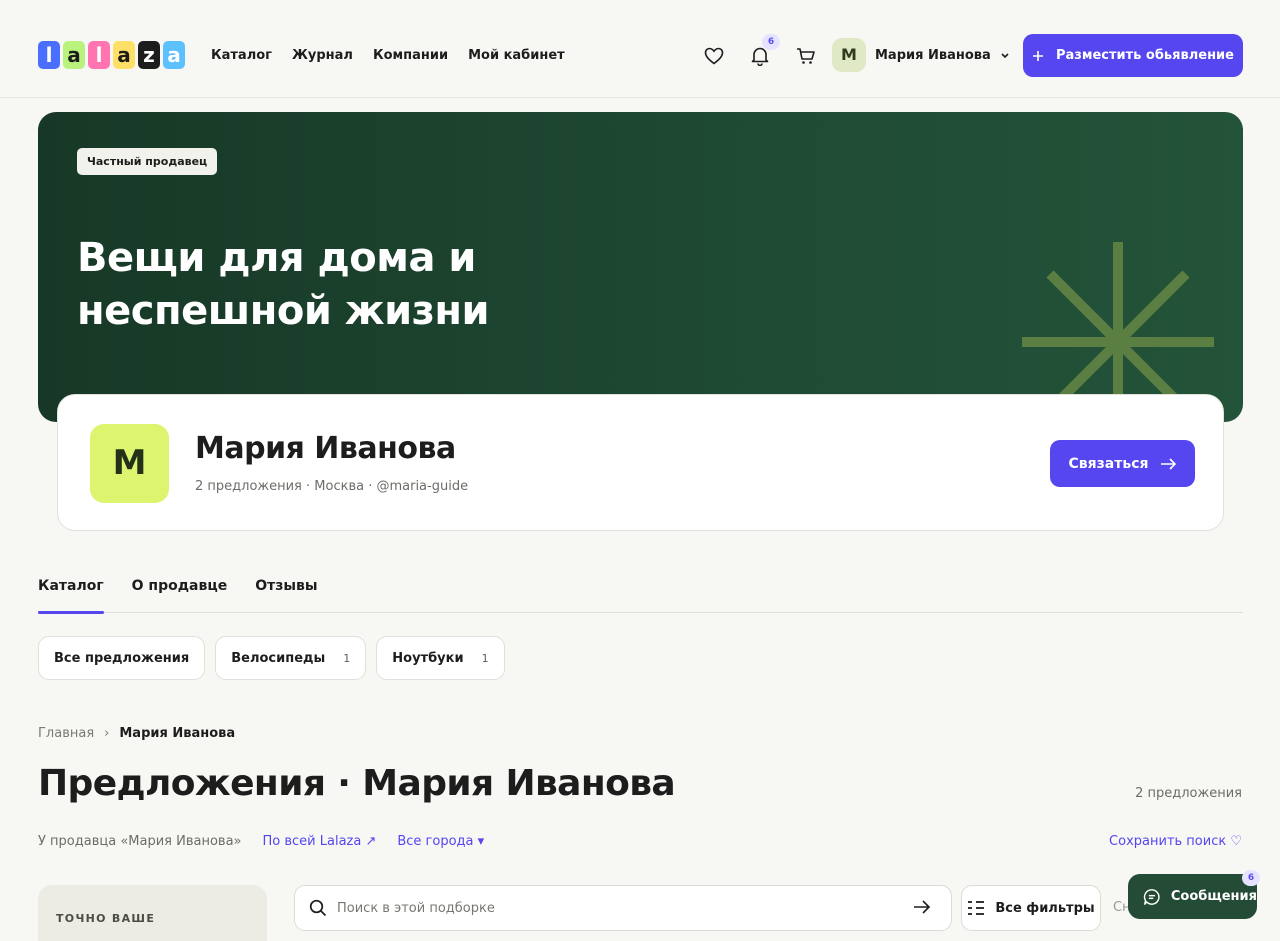  I want to click on side-panel: ТОЧНО ВАШЕ, so click(152, 913).